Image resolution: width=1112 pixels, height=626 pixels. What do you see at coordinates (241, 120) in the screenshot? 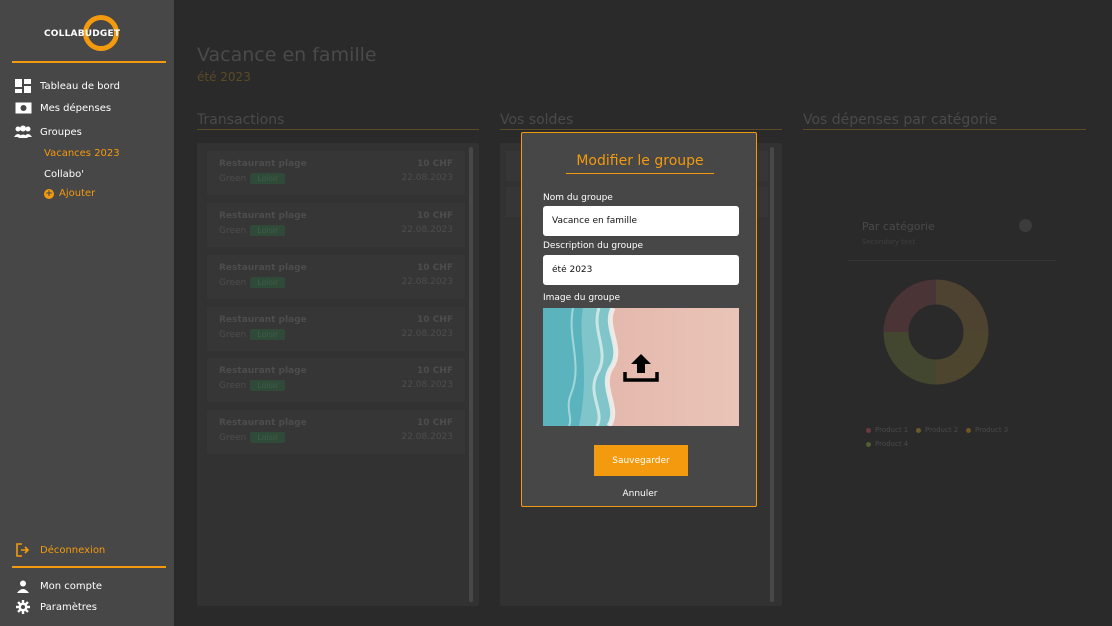
I see `transactions-heading: Transactions` at bounding box center [241, 120].